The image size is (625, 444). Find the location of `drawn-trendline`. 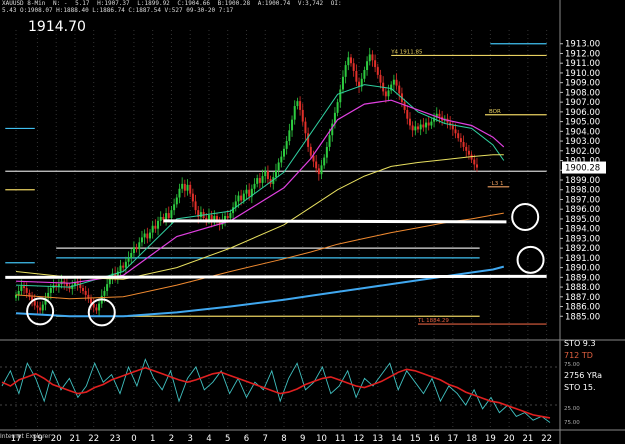

drawn-trendline is located at coordinates (276, 276).